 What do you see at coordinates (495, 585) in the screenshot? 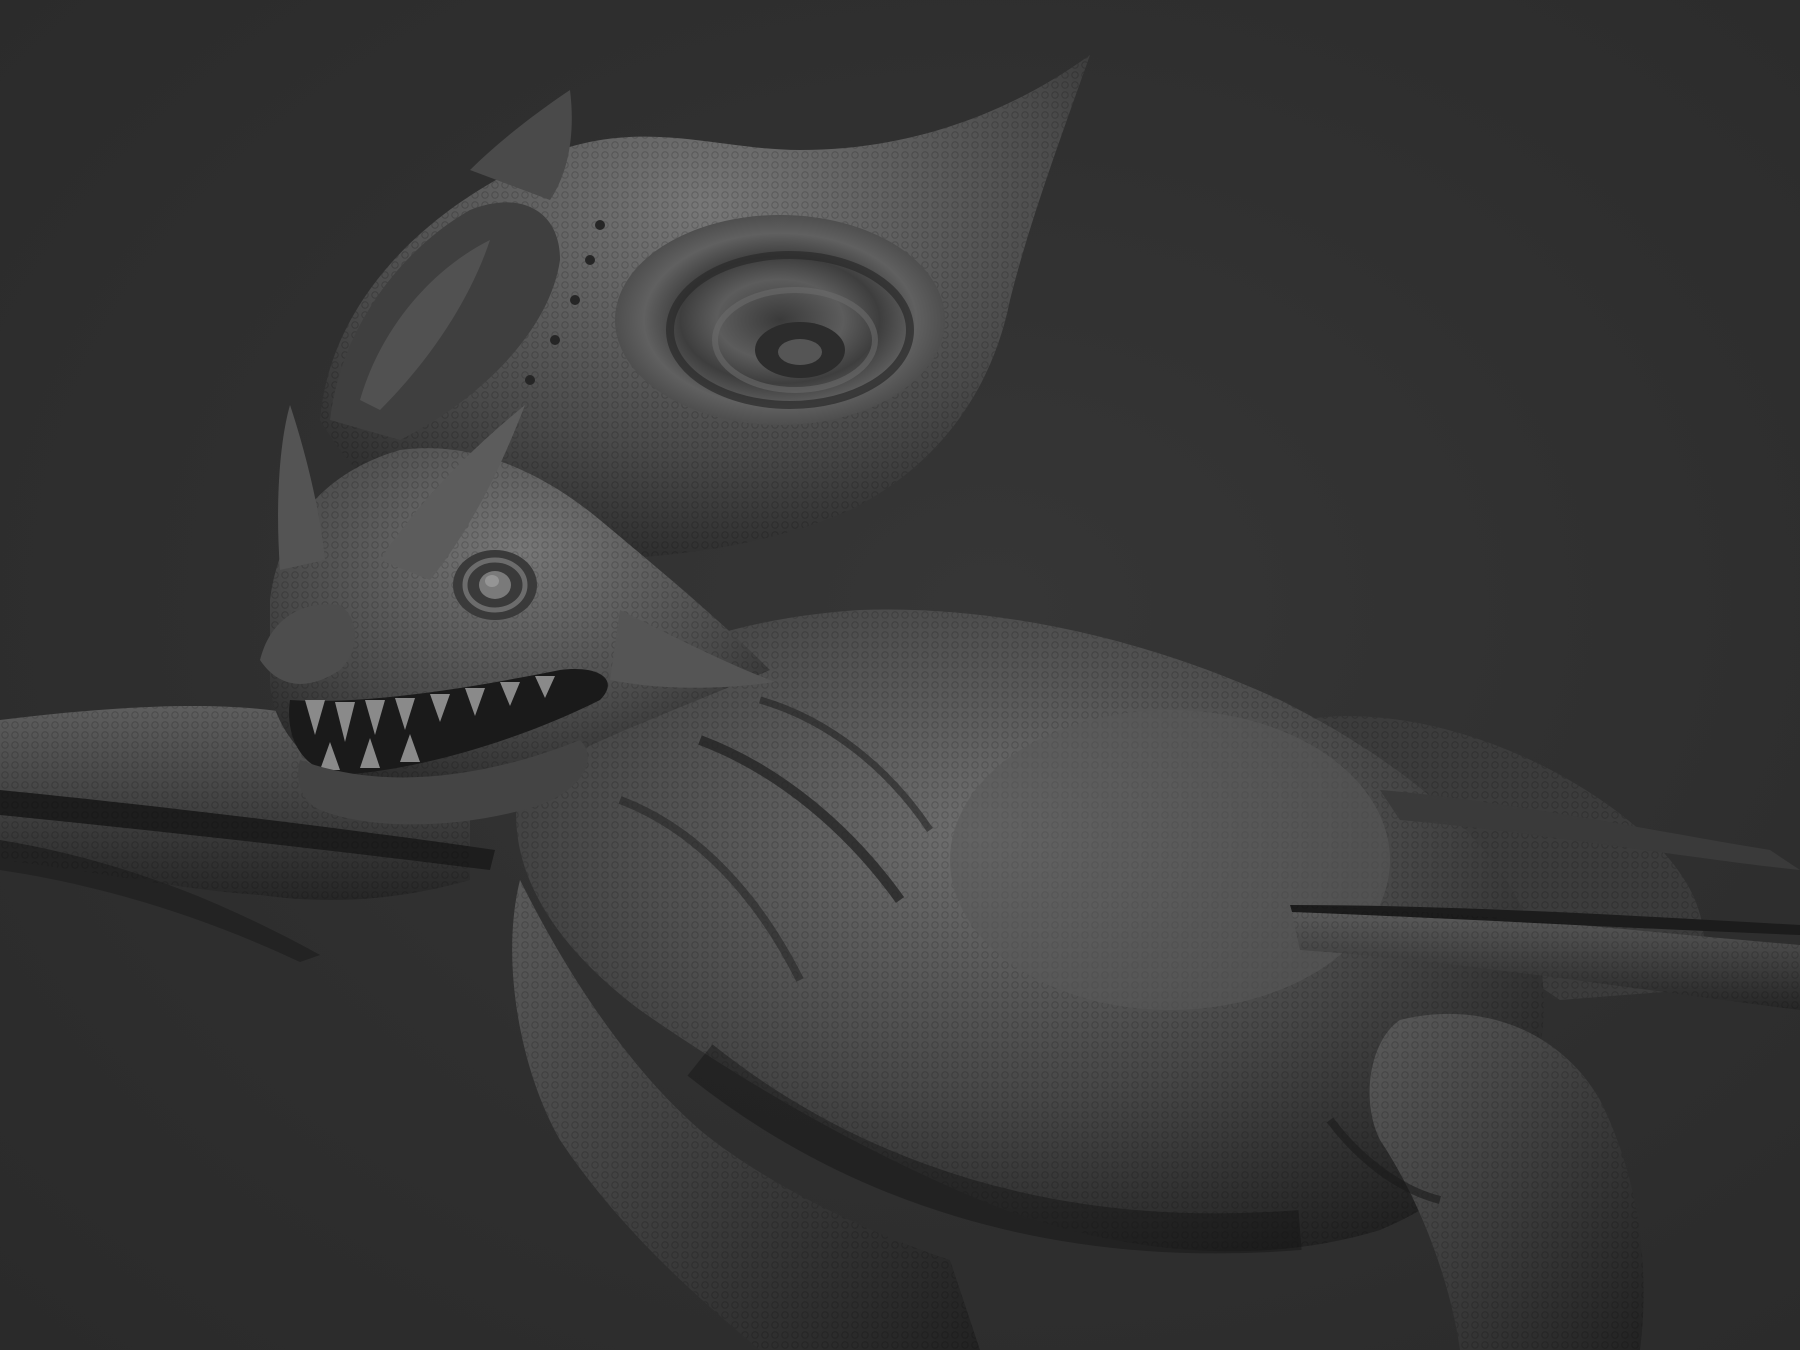
I see `eye` at bounding box center [495, 585].